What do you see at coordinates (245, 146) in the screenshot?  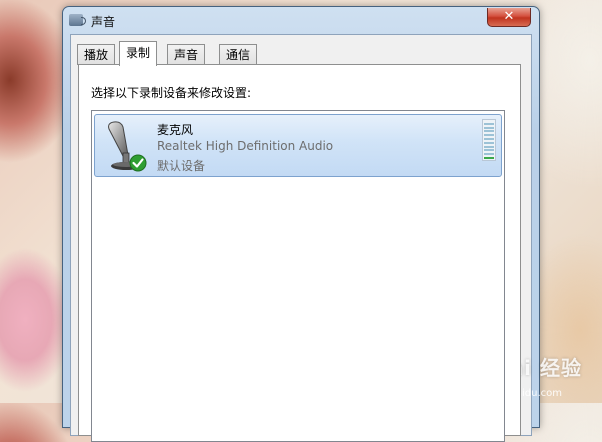 I see `device-driver: Realtek High Definition Audio` at bounding box center [245, 146].